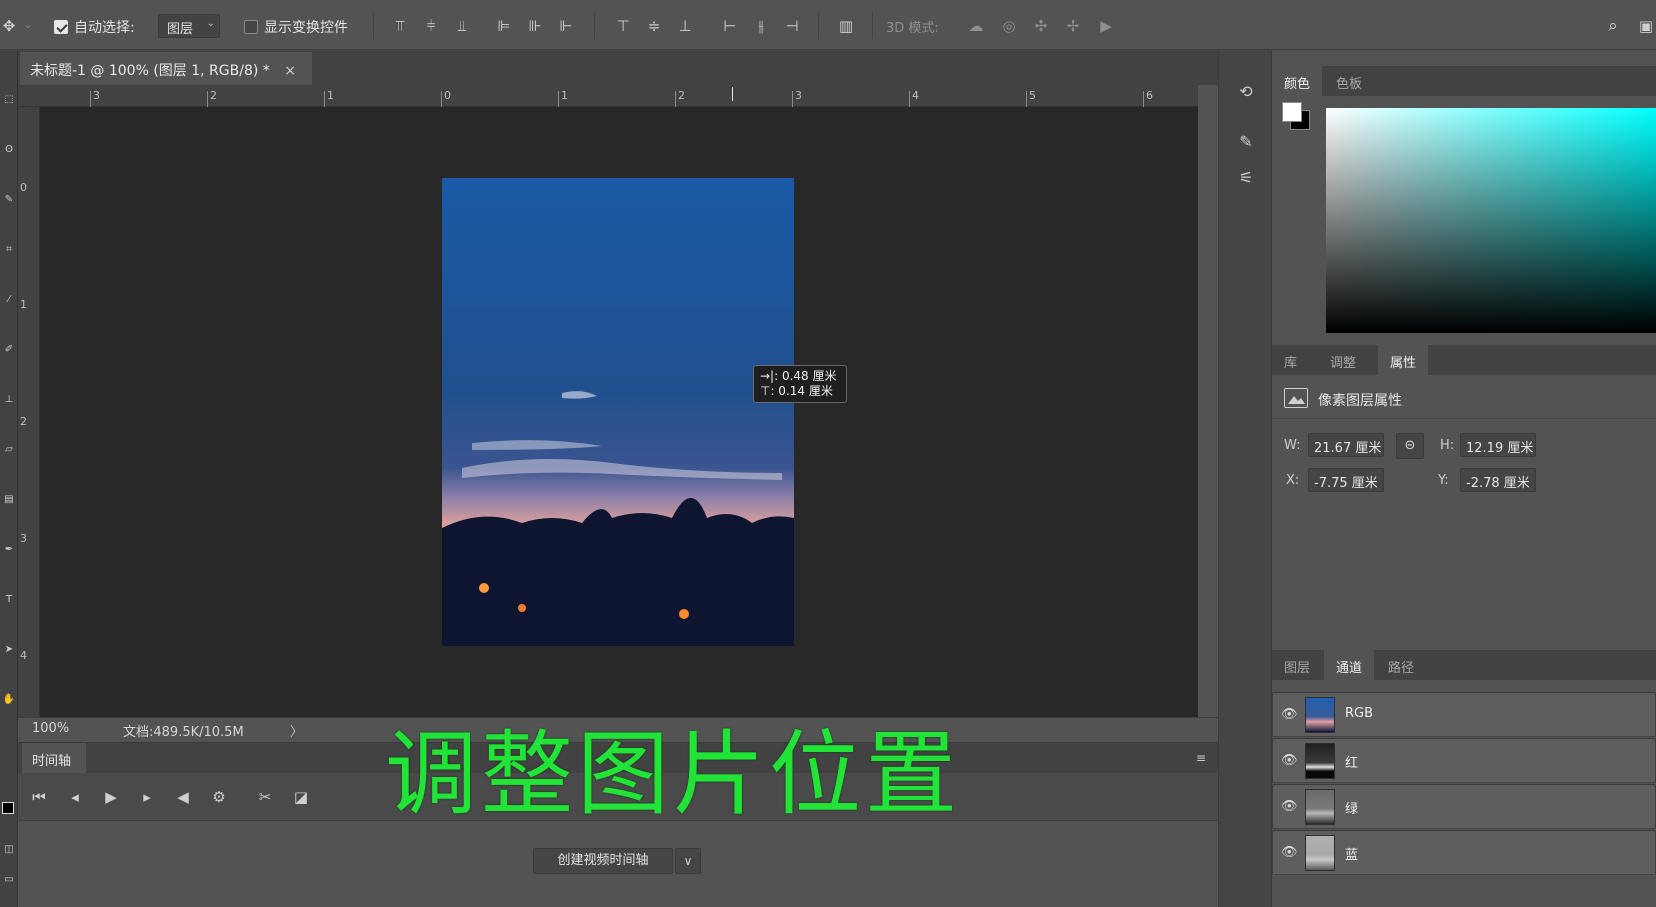 The width and height of the screenshot is (1656, 907). I want to click on document-tab: 未标题-1 @ 100% (图层 1, RGB/8) * ×, so click(166, 68).